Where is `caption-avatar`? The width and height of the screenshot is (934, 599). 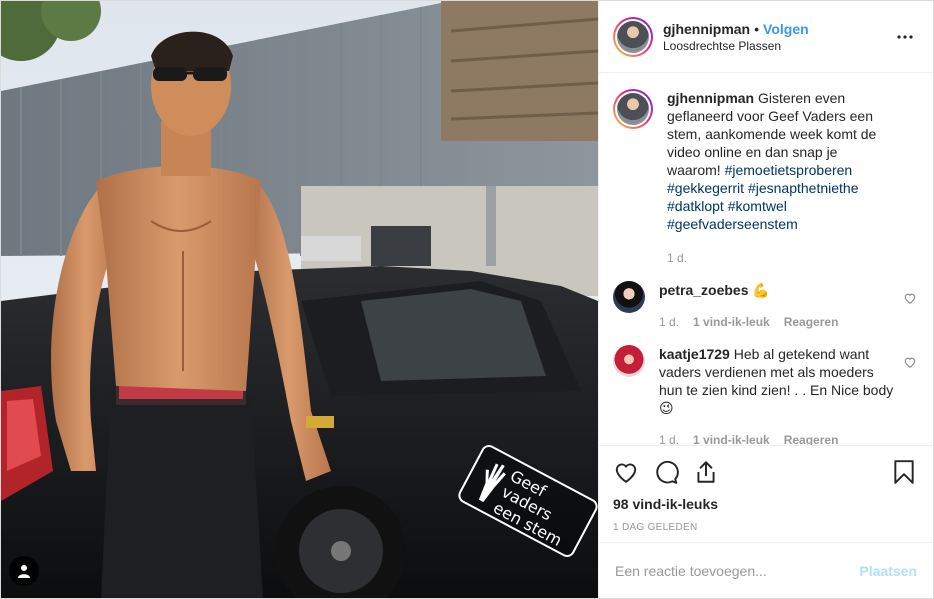
caption-avatar is located at coordinates (633, 109).